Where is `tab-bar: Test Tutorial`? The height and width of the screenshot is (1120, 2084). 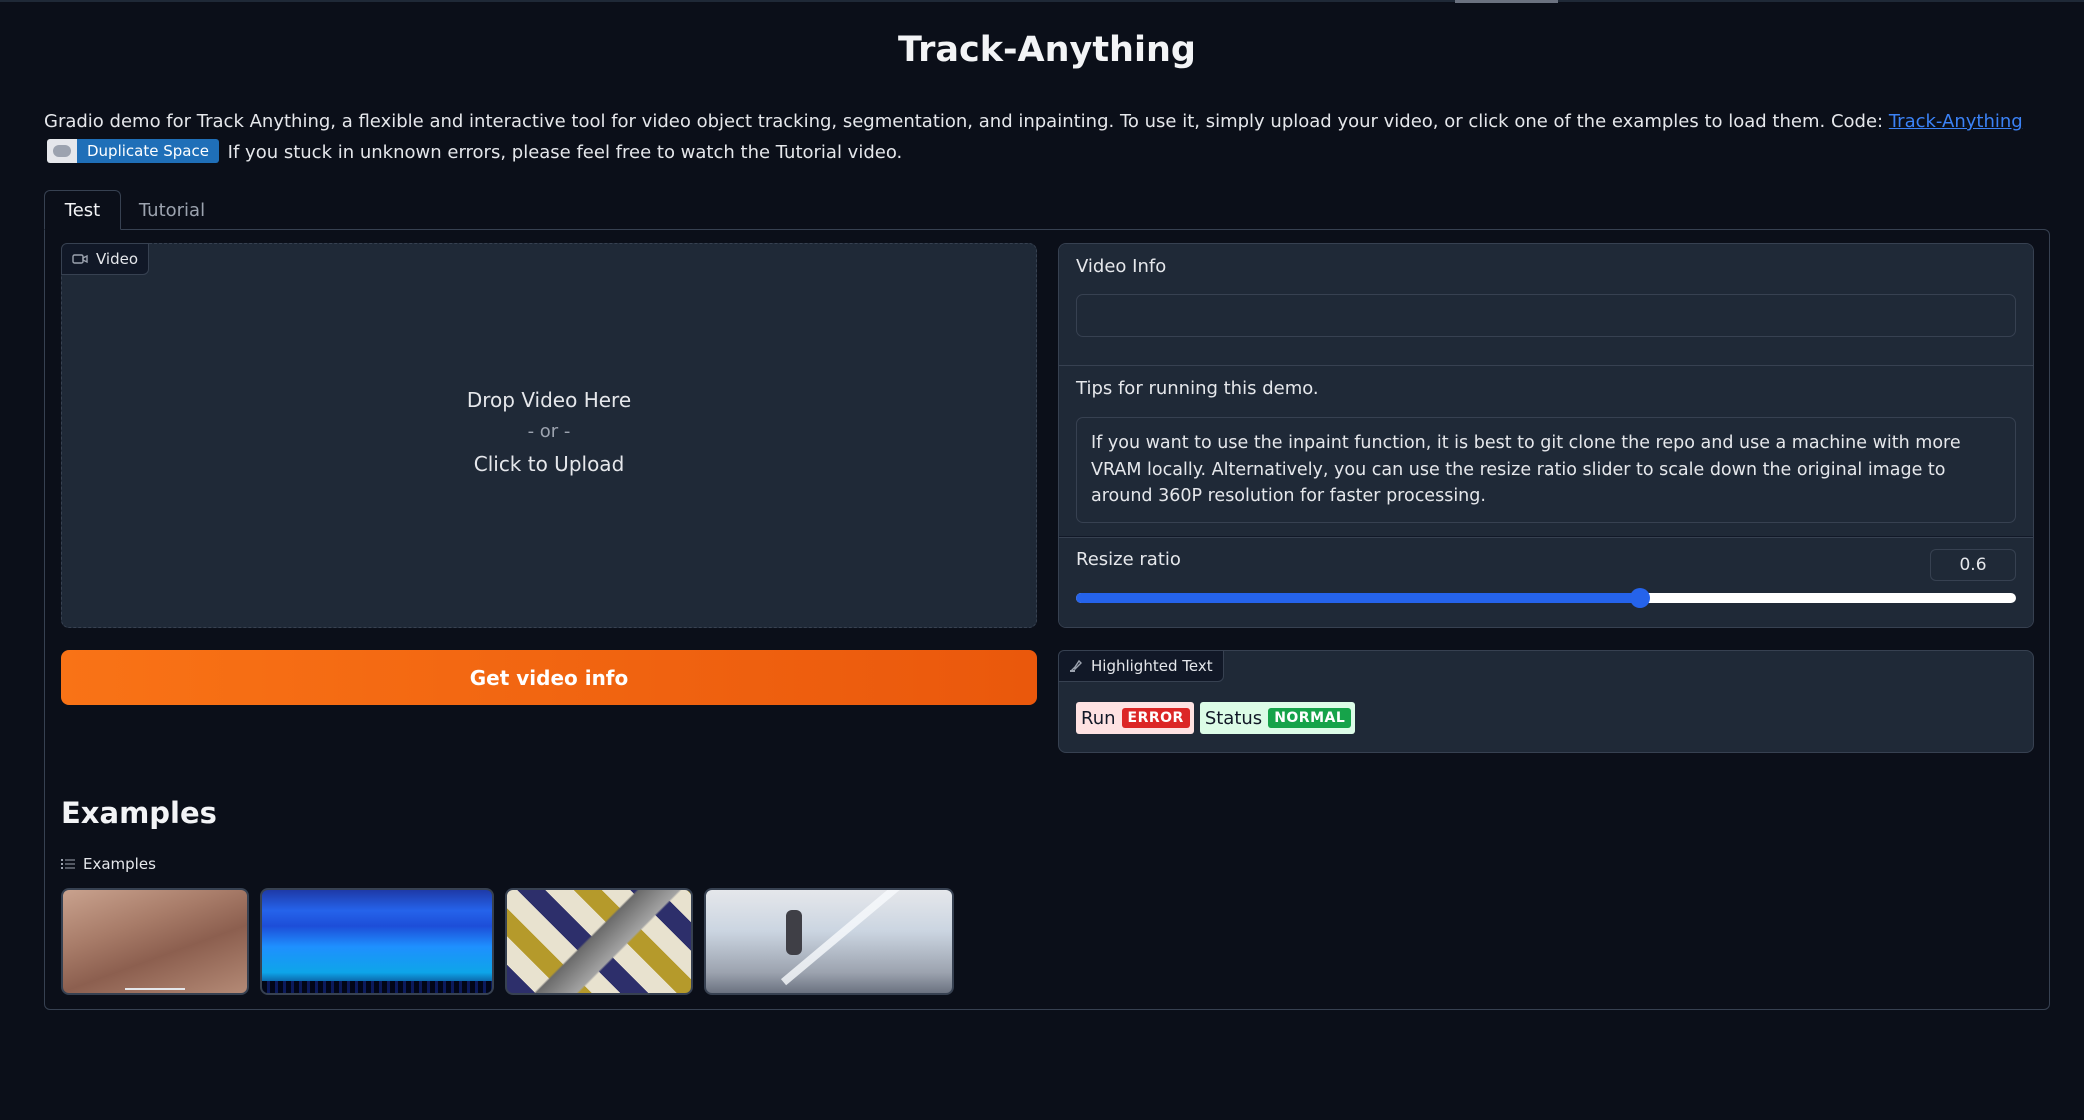 tab-bar: Test Tutorial is located at coordinates (1047, 210).